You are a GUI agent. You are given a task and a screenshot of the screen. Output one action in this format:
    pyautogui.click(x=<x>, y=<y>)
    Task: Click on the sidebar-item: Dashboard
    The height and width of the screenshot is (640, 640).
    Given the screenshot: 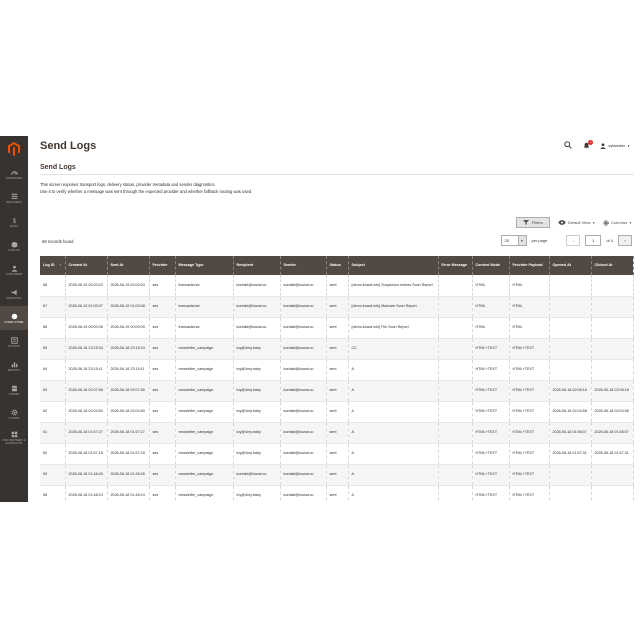 What is the action you would take?
    pyautogui.click(x=14, y=174)
    